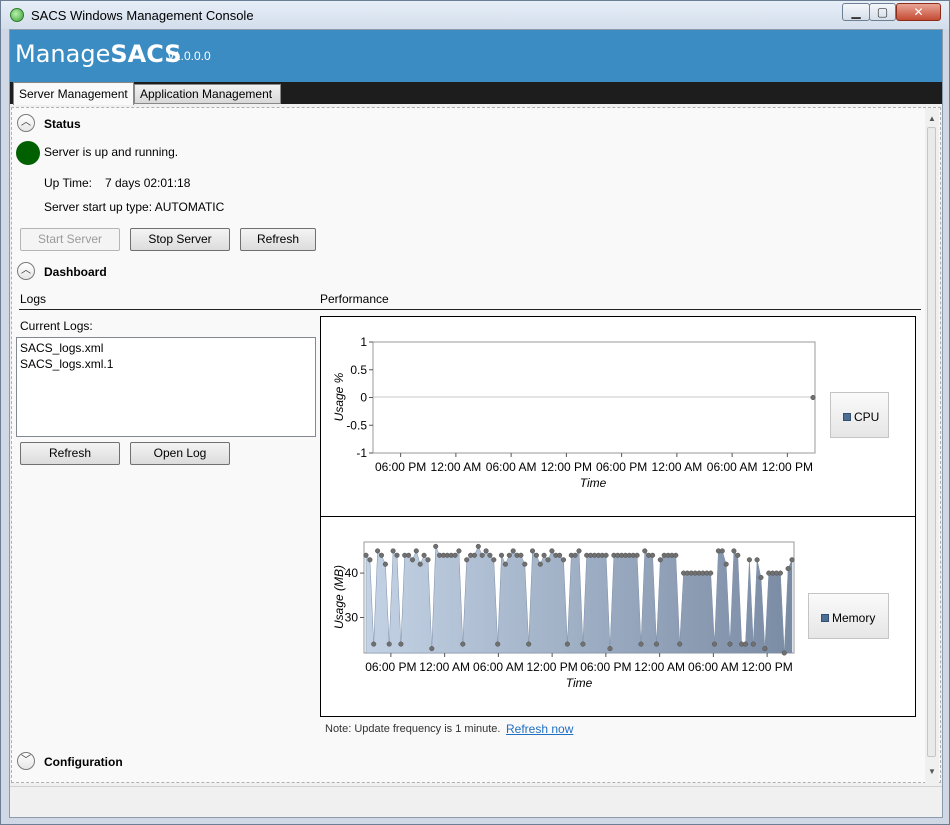 This screenshot has width=950, height=825. I want to click on start-server-button: Start Server, so click(70, 239).